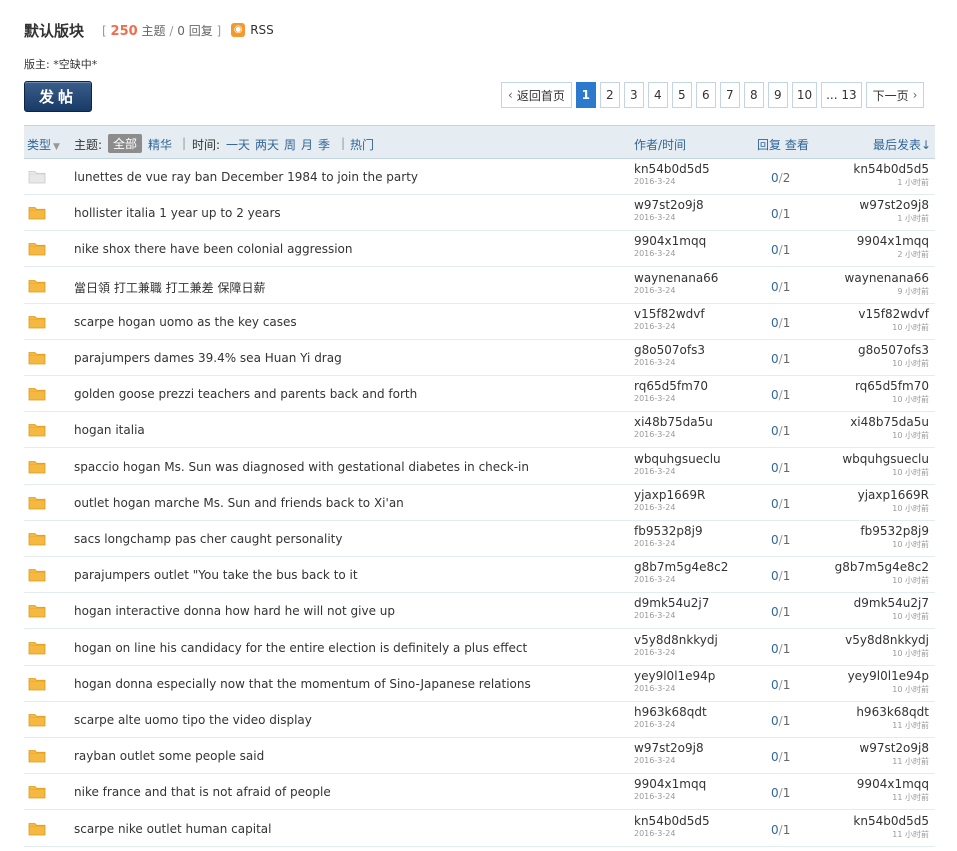 Image resolution: width=957 pixels, height=851 pixels. What do you see at coordinates (671, 386) in the screenshot?
I see `author-link: rq65d5fm70` at bounding box center [671, 386].